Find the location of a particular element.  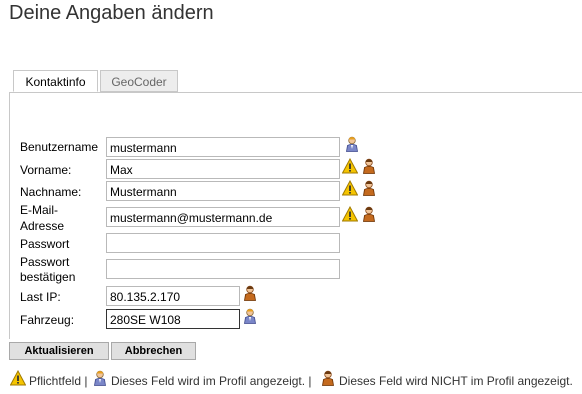

lastname-field: Mustermann is located at coordinates (223, 191).